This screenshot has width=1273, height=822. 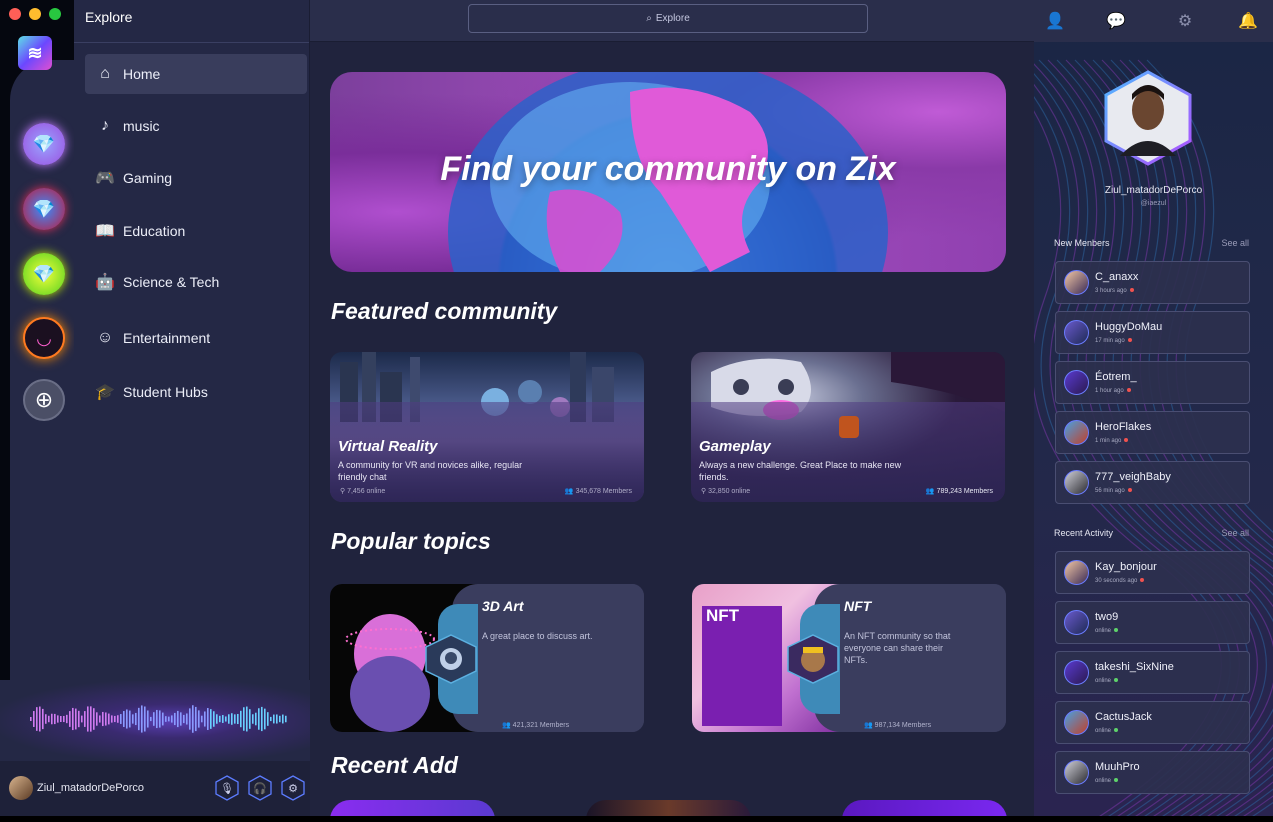 I want to click on members-count: 421,321 Members, so click(x=541, y=725).